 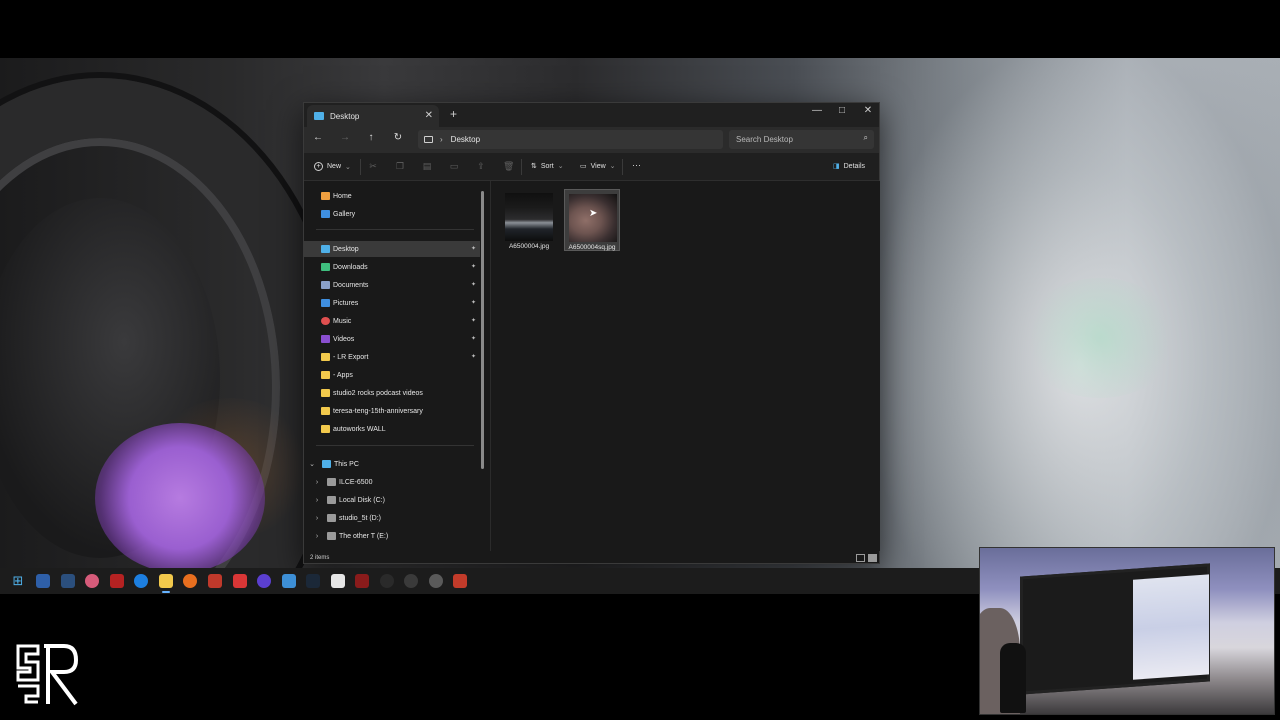 I want to click on item-count: 2 items, so click(x=320, y=558).